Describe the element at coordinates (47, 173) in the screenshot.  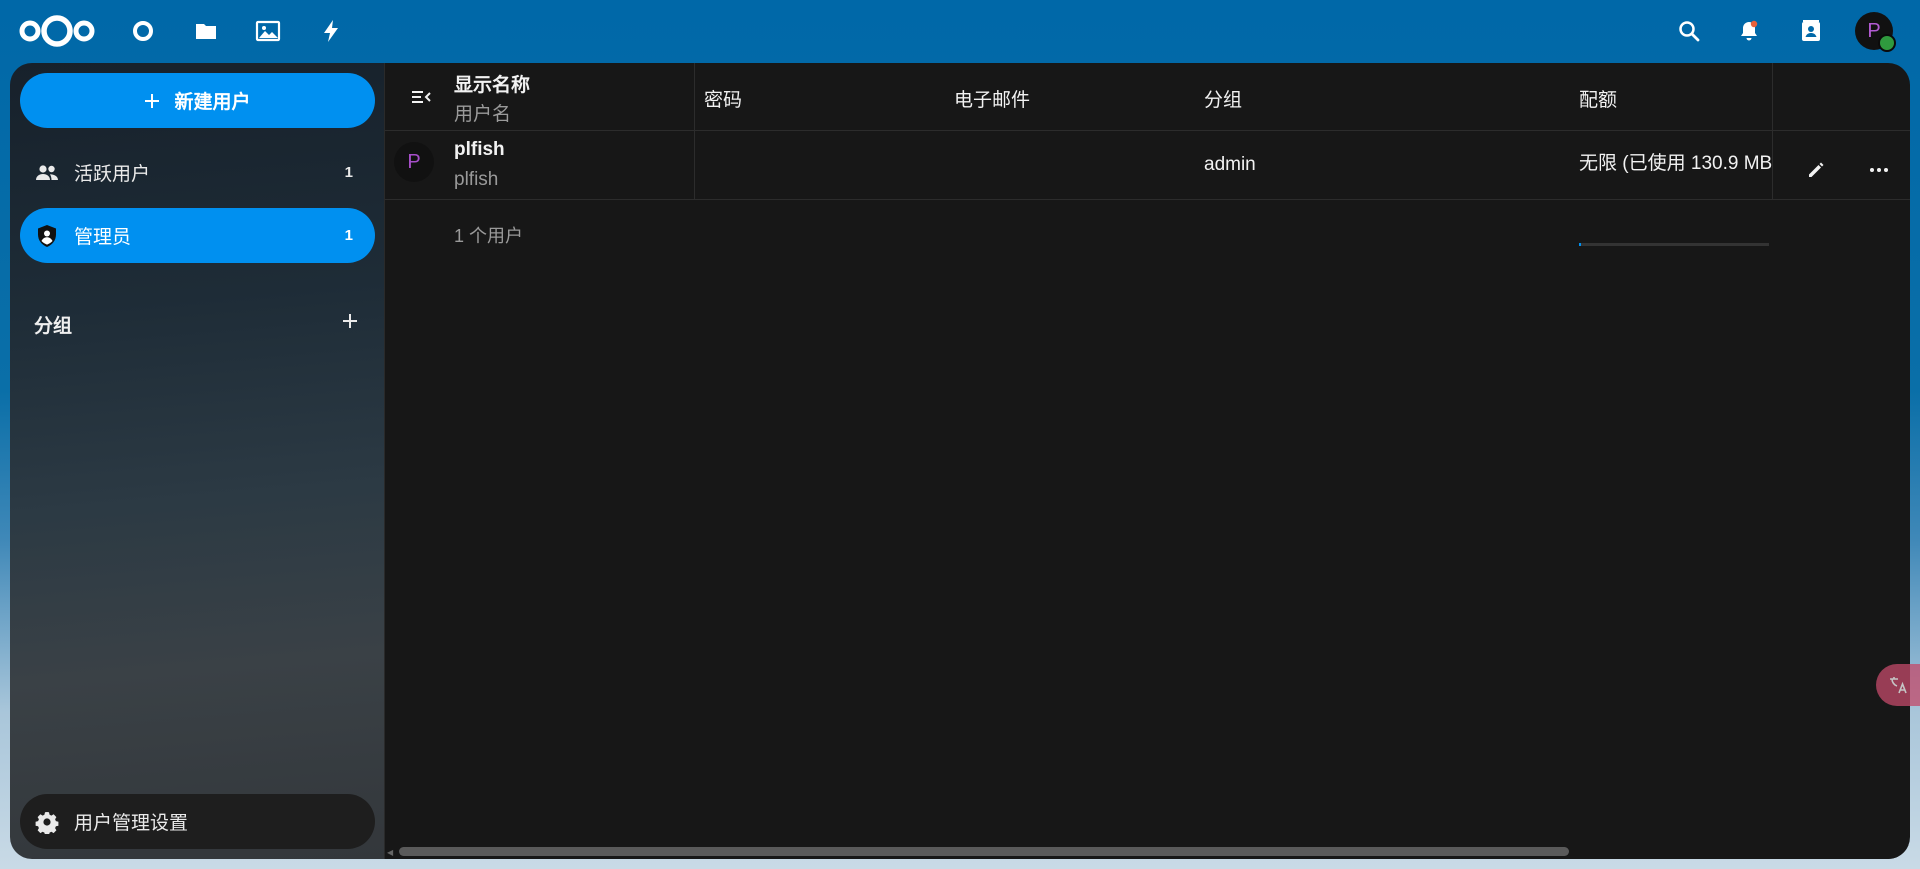
I see `users-icon` at that location.